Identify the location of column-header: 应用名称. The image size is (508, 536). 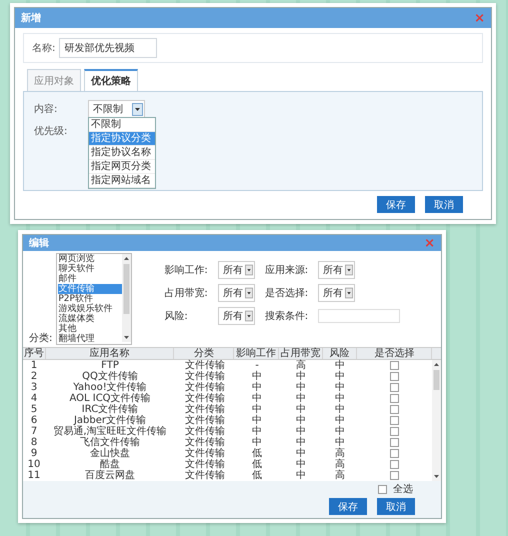
(110, 353).